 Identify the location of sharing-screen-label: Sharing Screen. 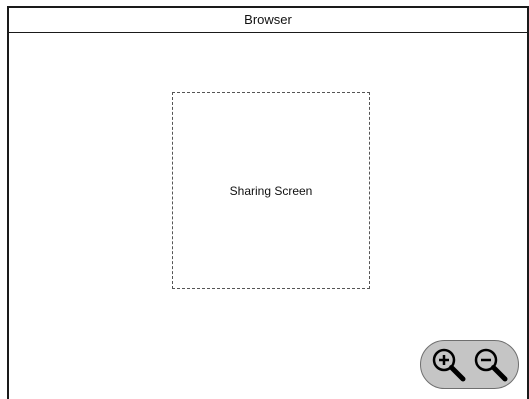
(271, 190).